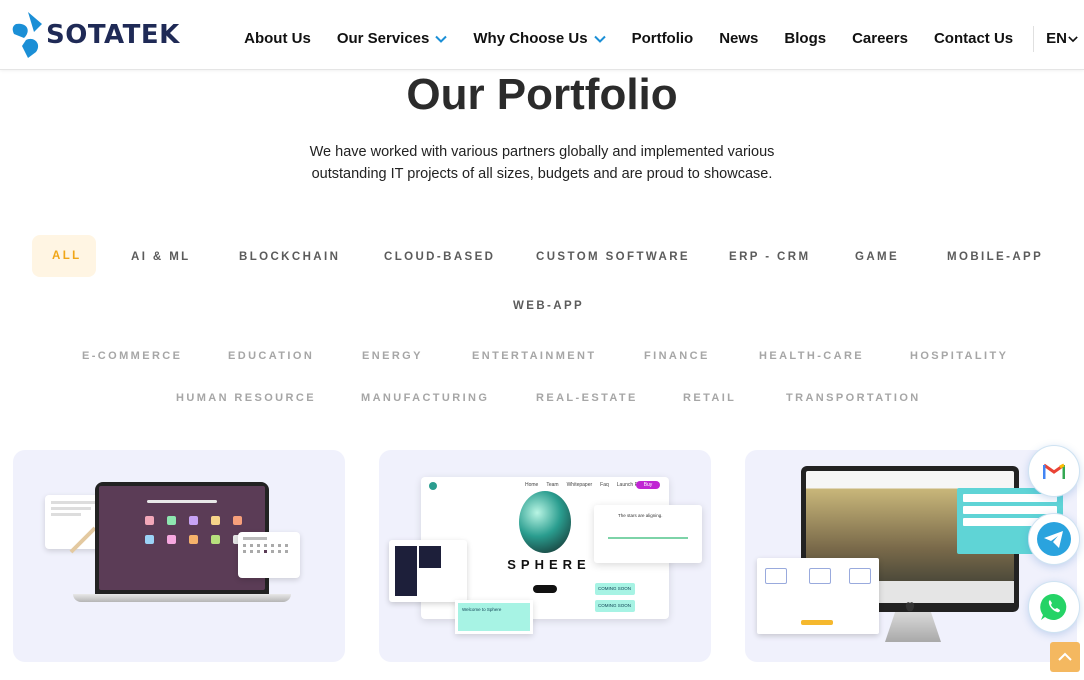 The height and width of the screenshot is (680, 1084). I want to click on whatsapp-button, so click(1054, 607).